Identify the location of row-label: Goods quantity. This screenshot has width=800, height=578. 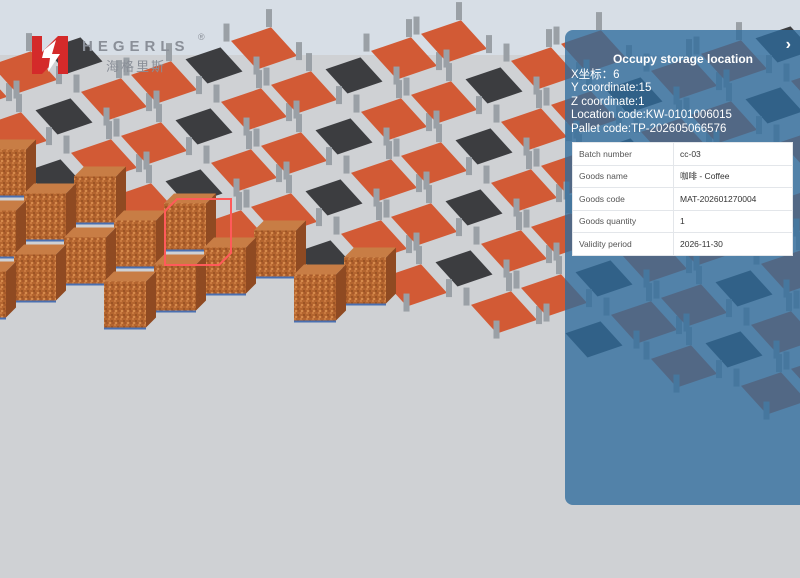
(623, 221).